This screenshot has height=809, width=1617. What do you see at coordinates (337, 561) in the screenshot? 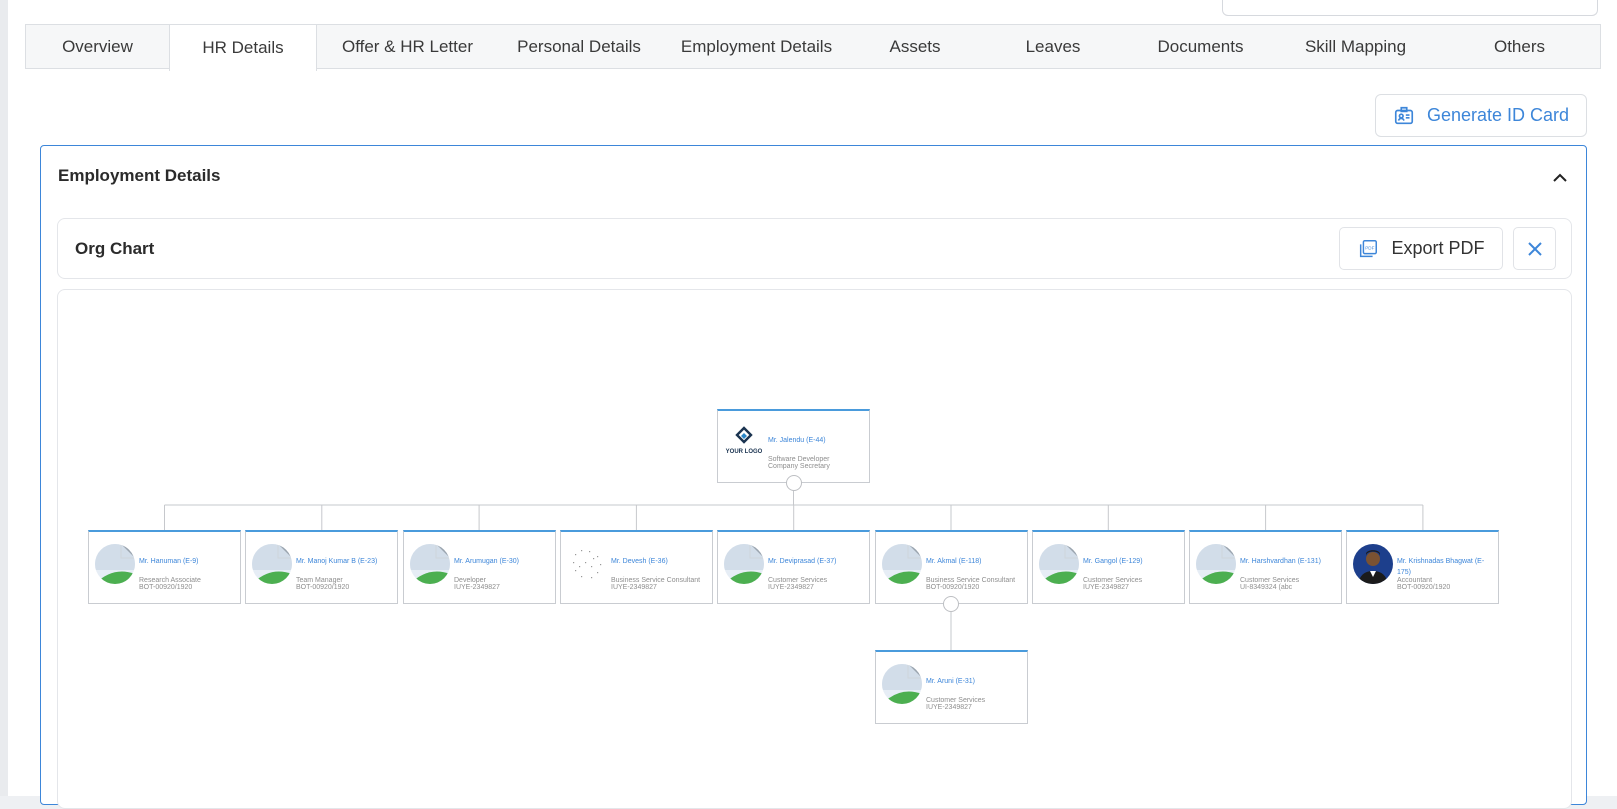
I see `employee-name: Mr. Manoj Kumar B (E-23)` at bounding box center [337, 561].